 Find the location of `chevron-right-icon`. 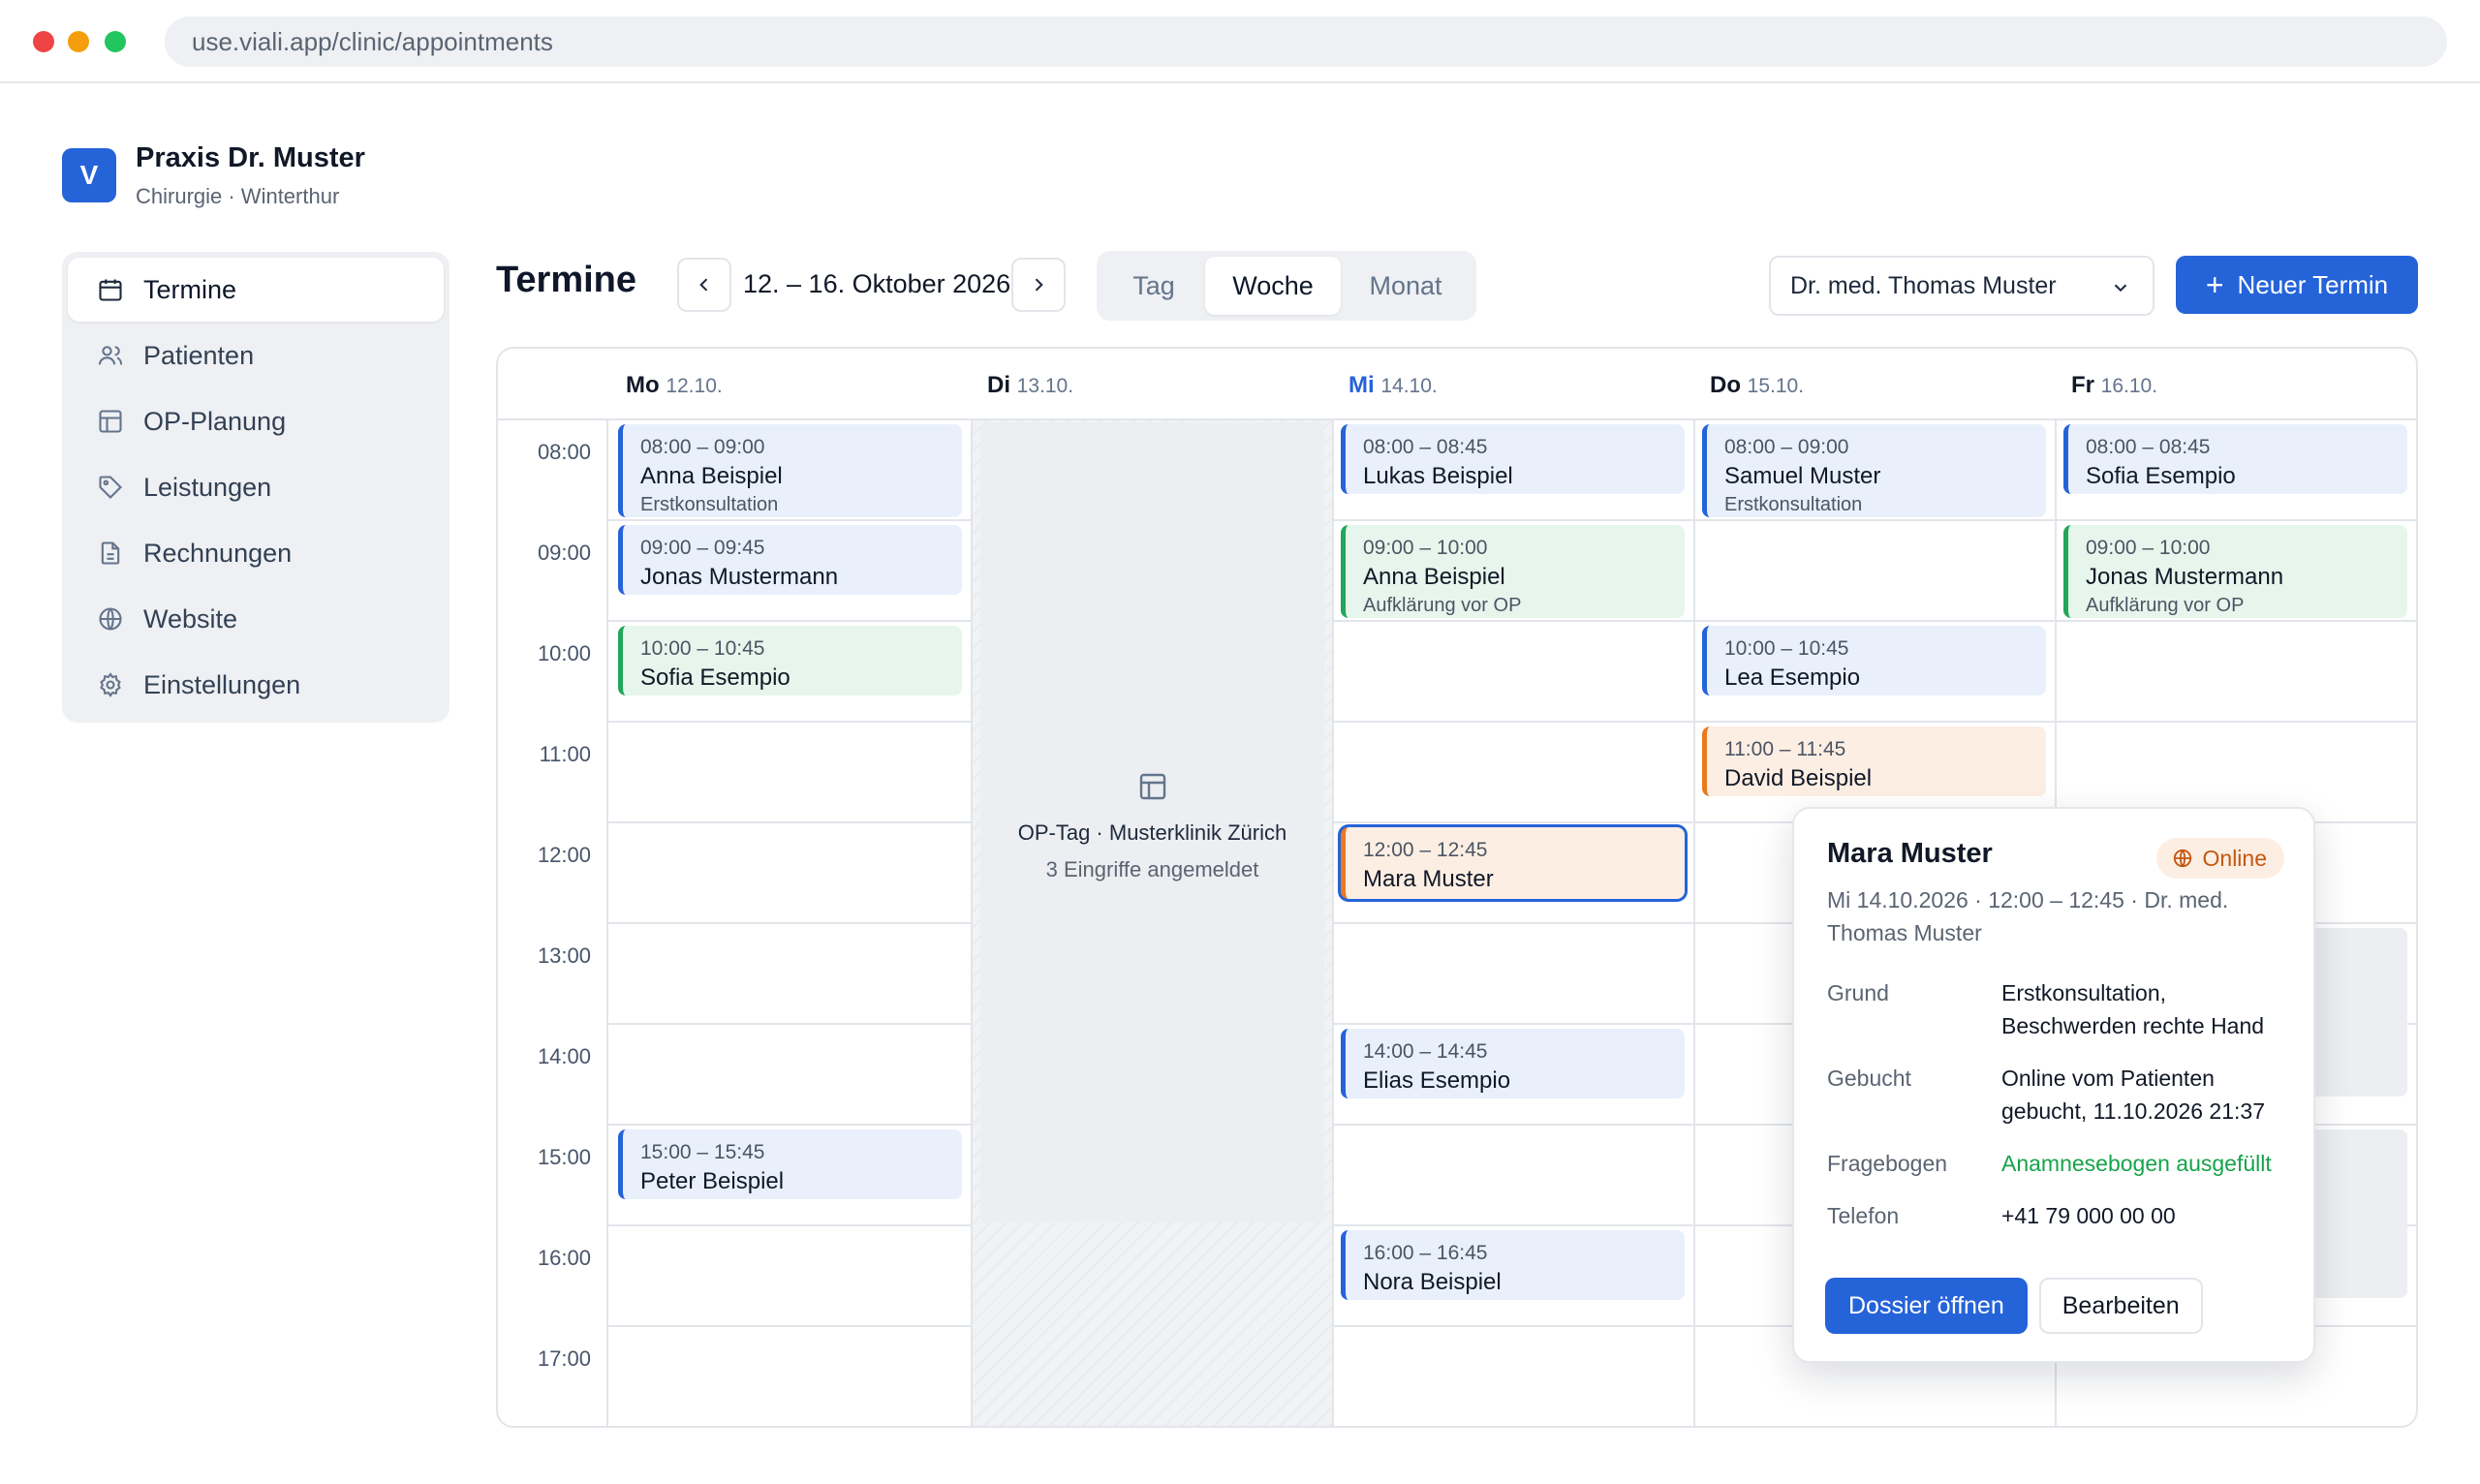

chevron-right-icon is located at coordinates (1039, 285).